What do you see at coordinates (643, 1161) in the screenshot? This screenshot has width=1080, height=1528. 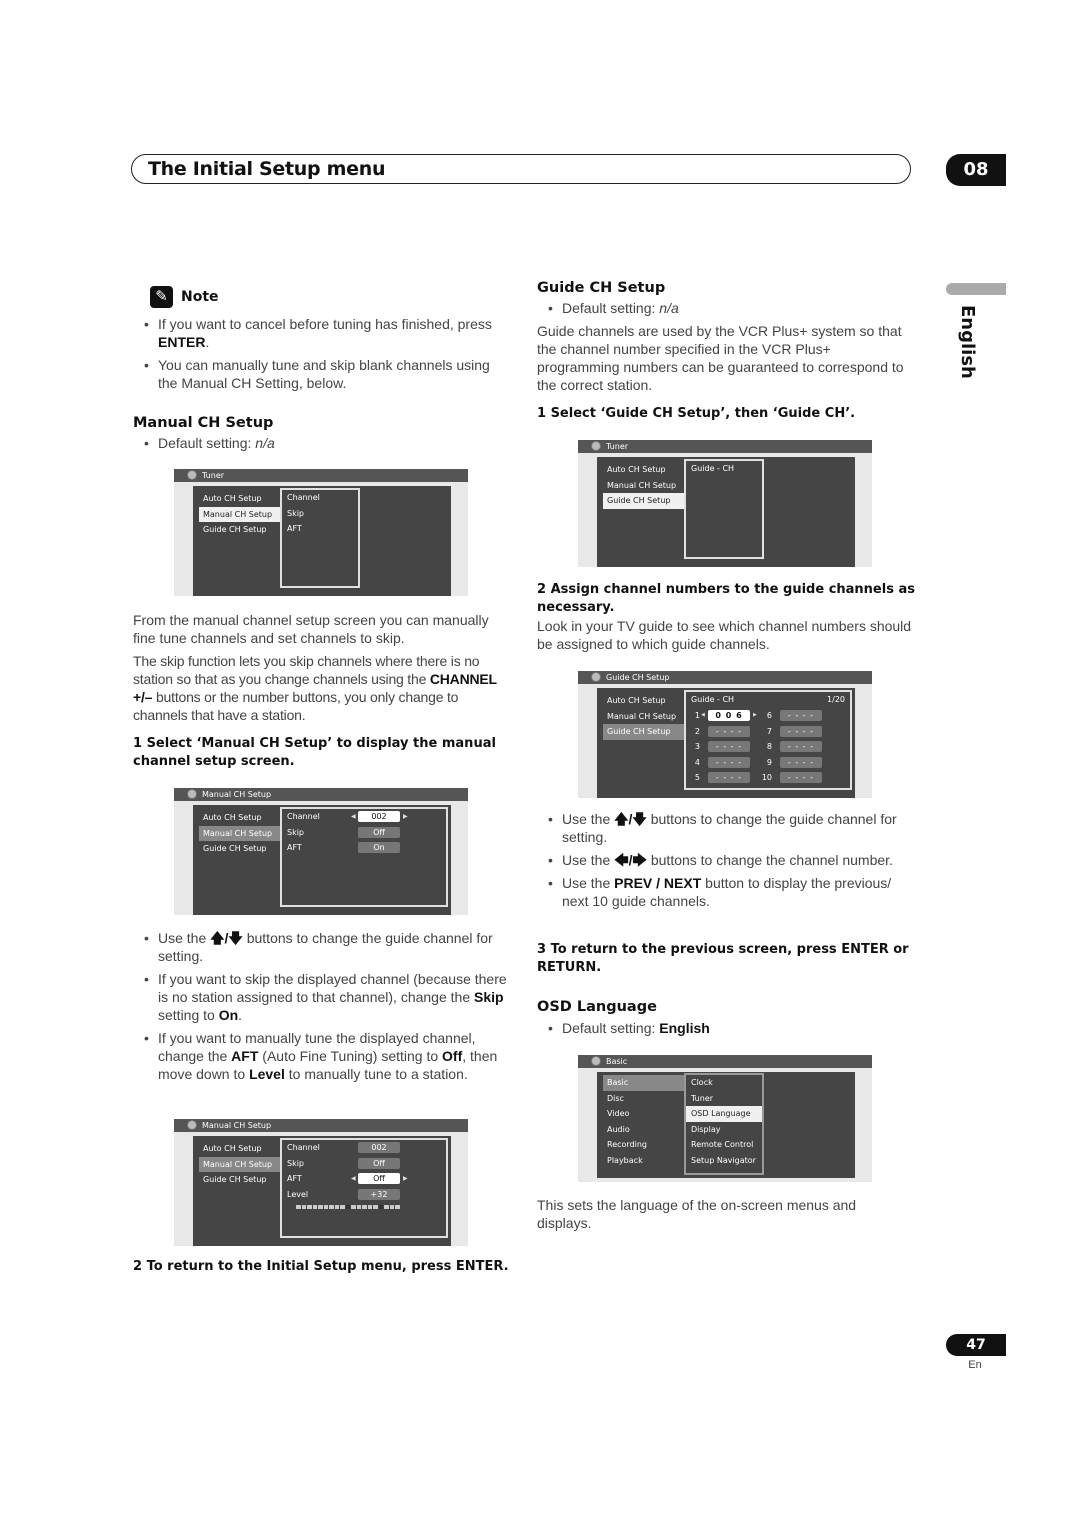 I see `osd-menu-item: Playback` at bounding box center [643, 1161].